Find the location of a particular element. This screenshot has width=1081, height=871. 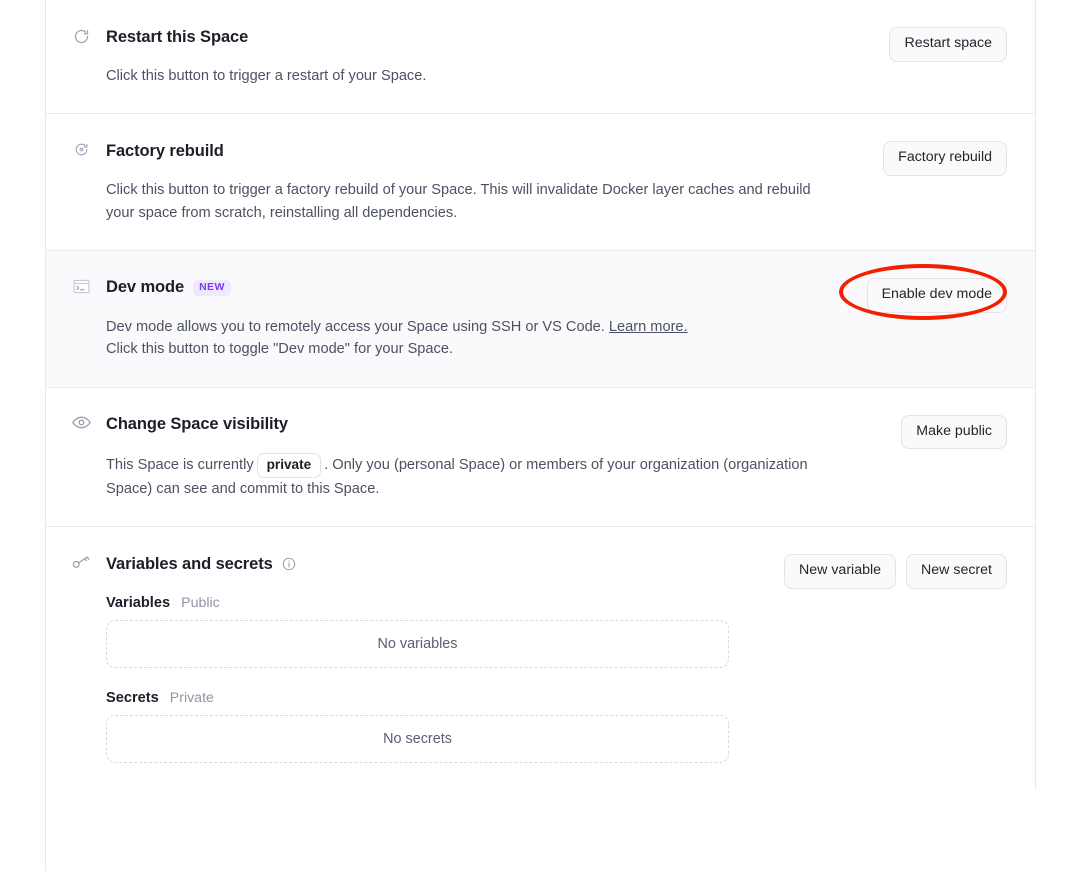

section-title: Dev mode is located at coordinates (145, 287).